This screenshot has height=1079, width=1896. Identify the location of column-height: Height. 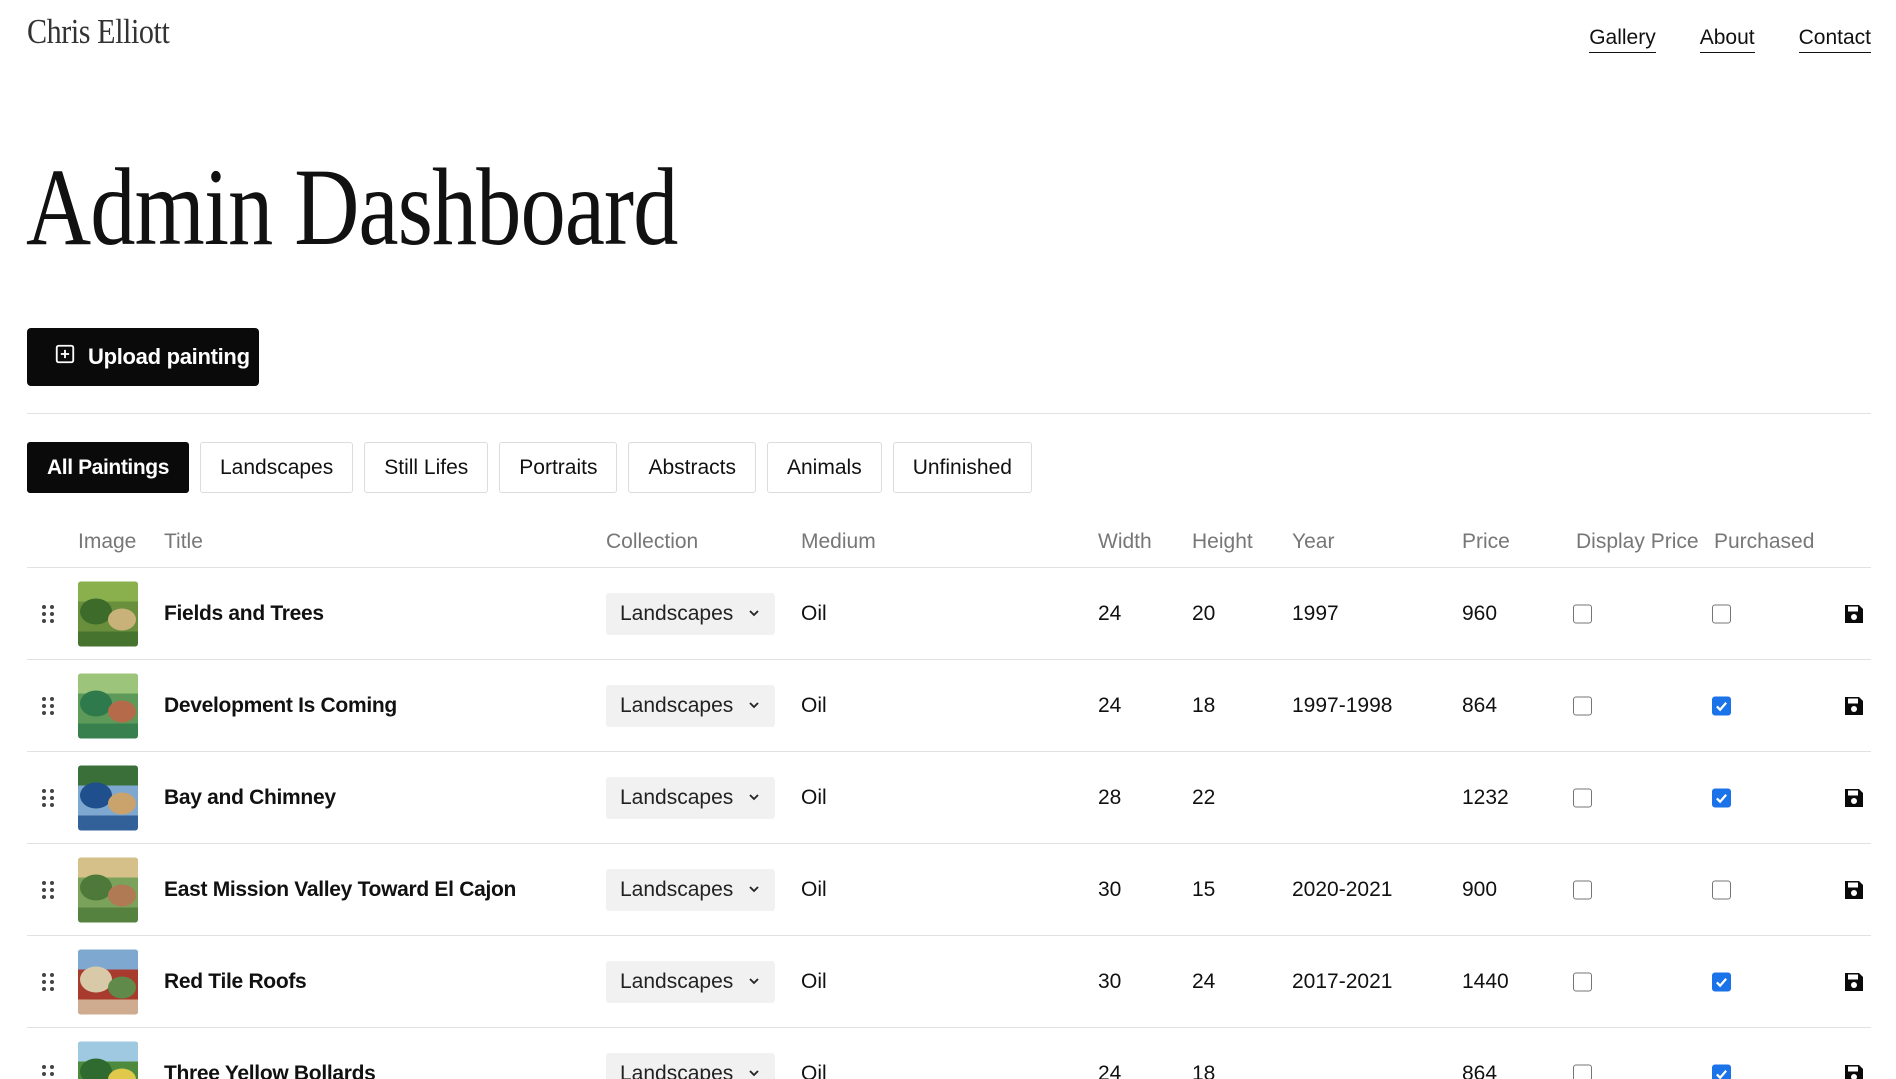
(1222, 542).